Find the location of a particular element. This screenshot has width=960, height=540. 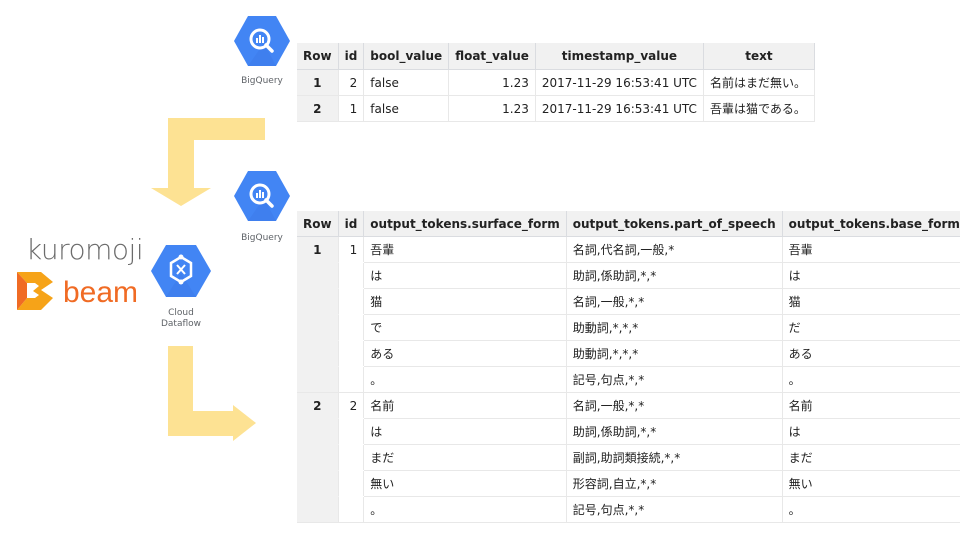

column-header: timestamp_value is located at coordinates (619, 56).